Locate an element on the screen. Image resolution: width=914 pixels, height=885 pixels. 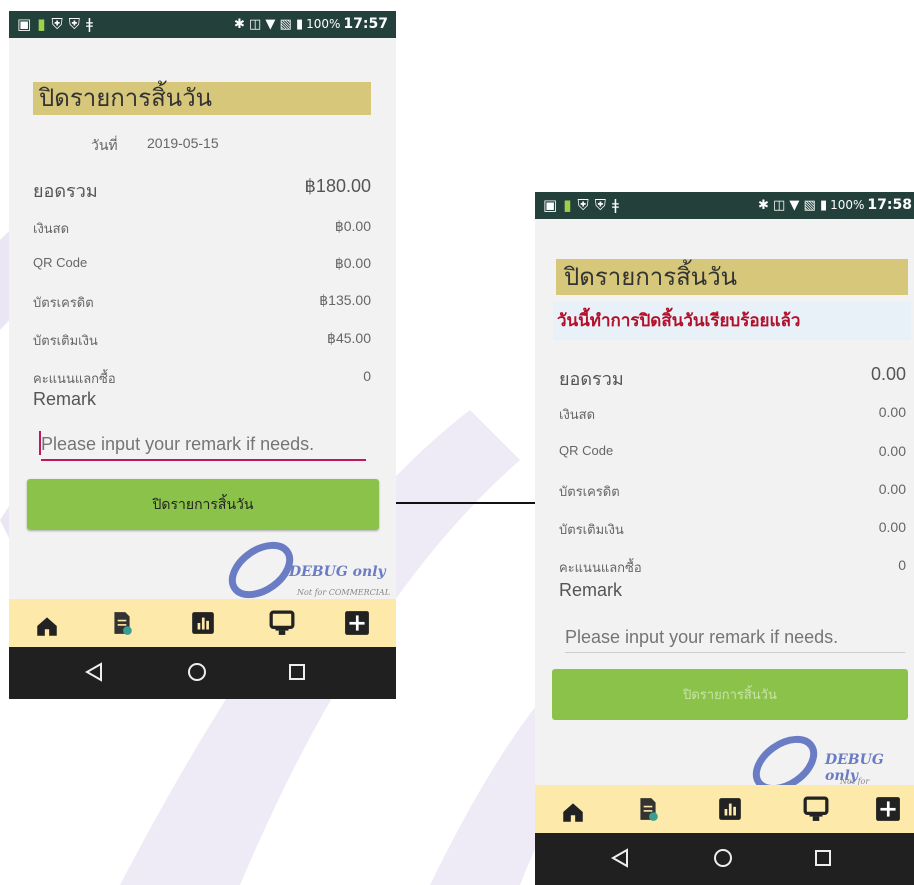
status-right: ✱ ◫ ▼ ▧ ▮ 100% 17:58 is located at coordinates (834, 205).